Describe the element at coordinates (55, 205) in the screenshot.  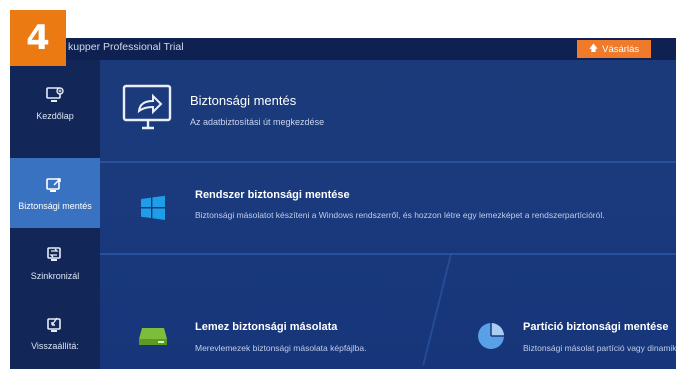
I see `sidebar-item-label: Biztonsági mentés` at that location.